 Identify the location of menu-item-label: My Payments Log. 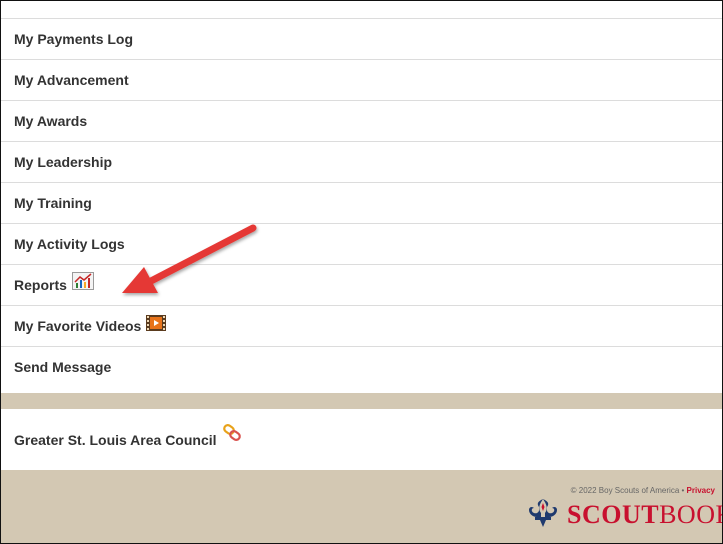
(74, 38).